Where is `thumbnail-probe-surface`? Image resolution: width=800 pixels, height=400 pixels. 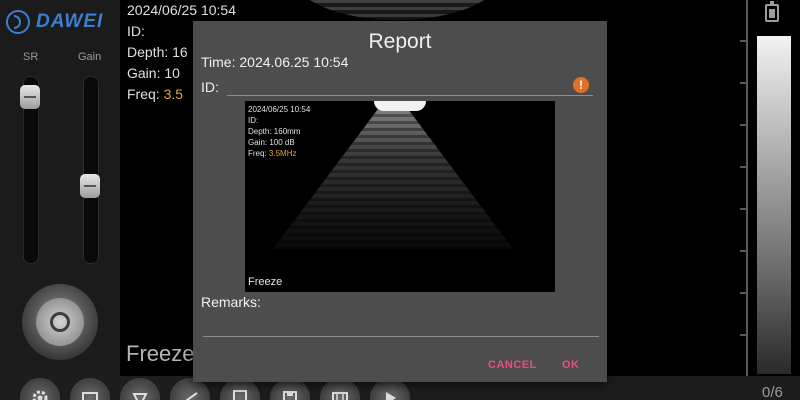 thumbnail-probe-surface is located at coordinates (400, 106).